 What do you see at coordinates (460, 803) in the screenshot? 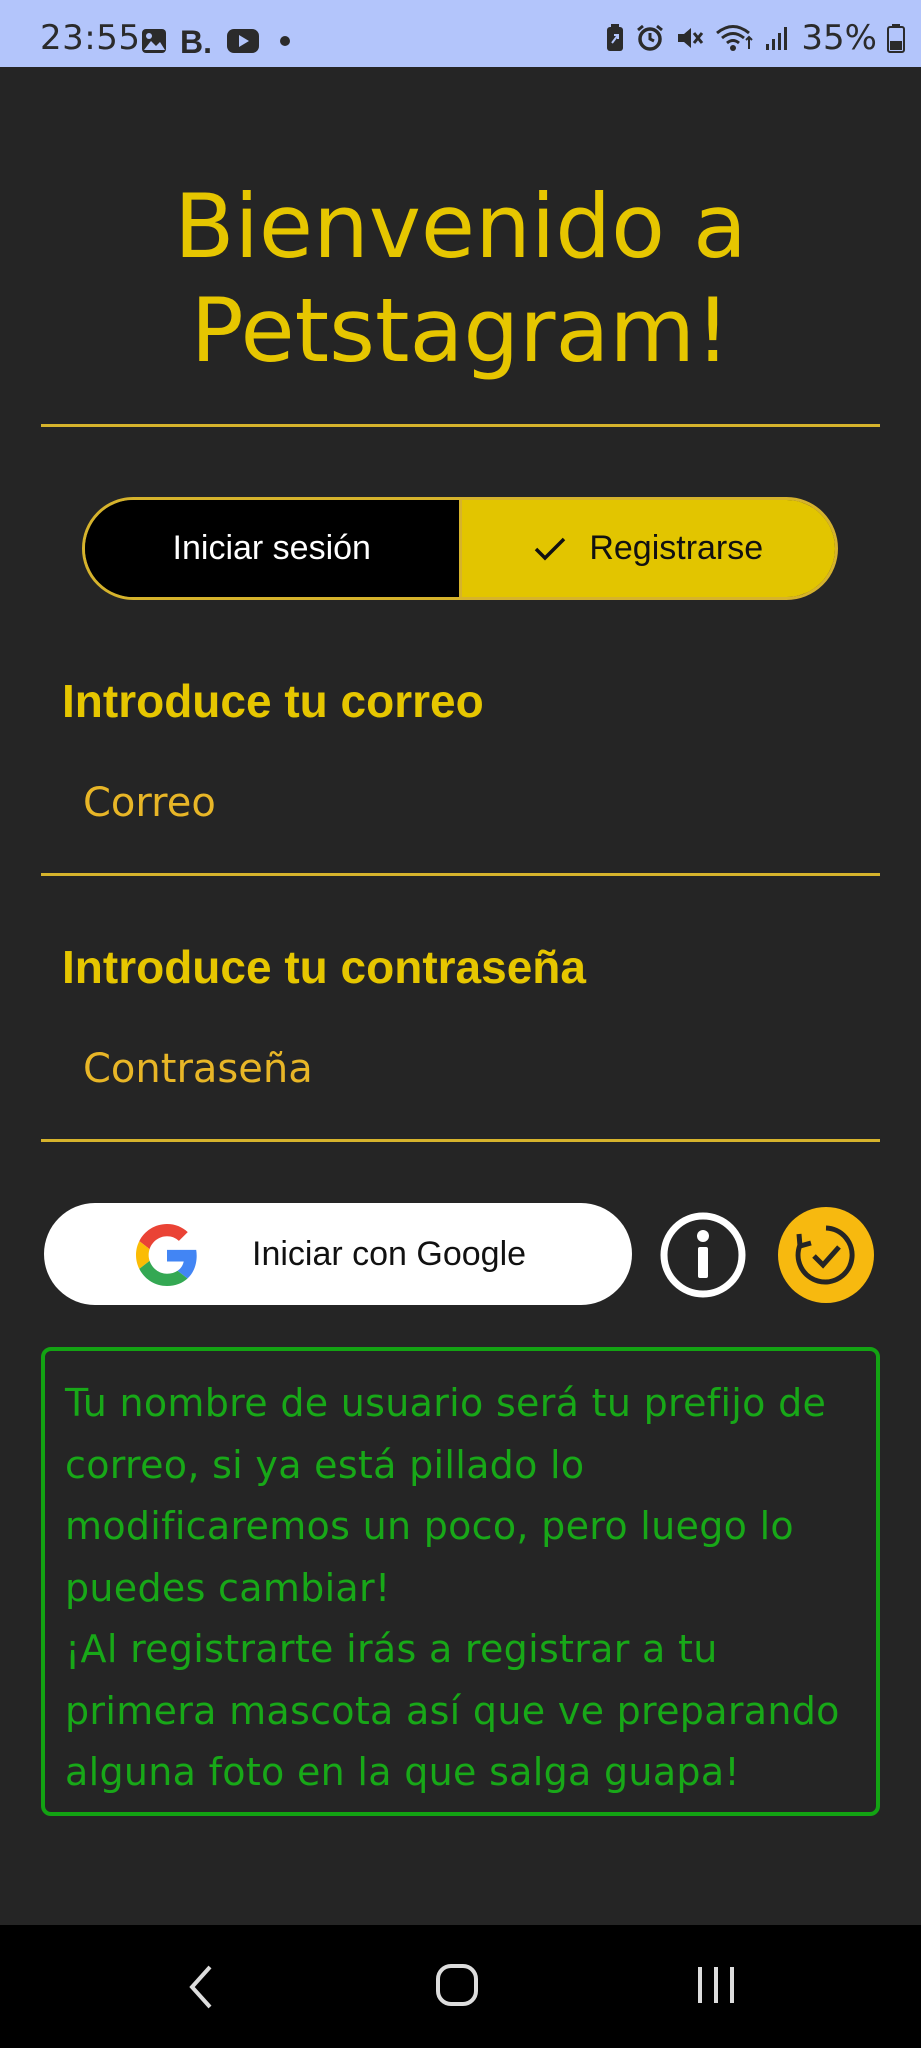
I see `email-field` at bounding box center [460, 803].